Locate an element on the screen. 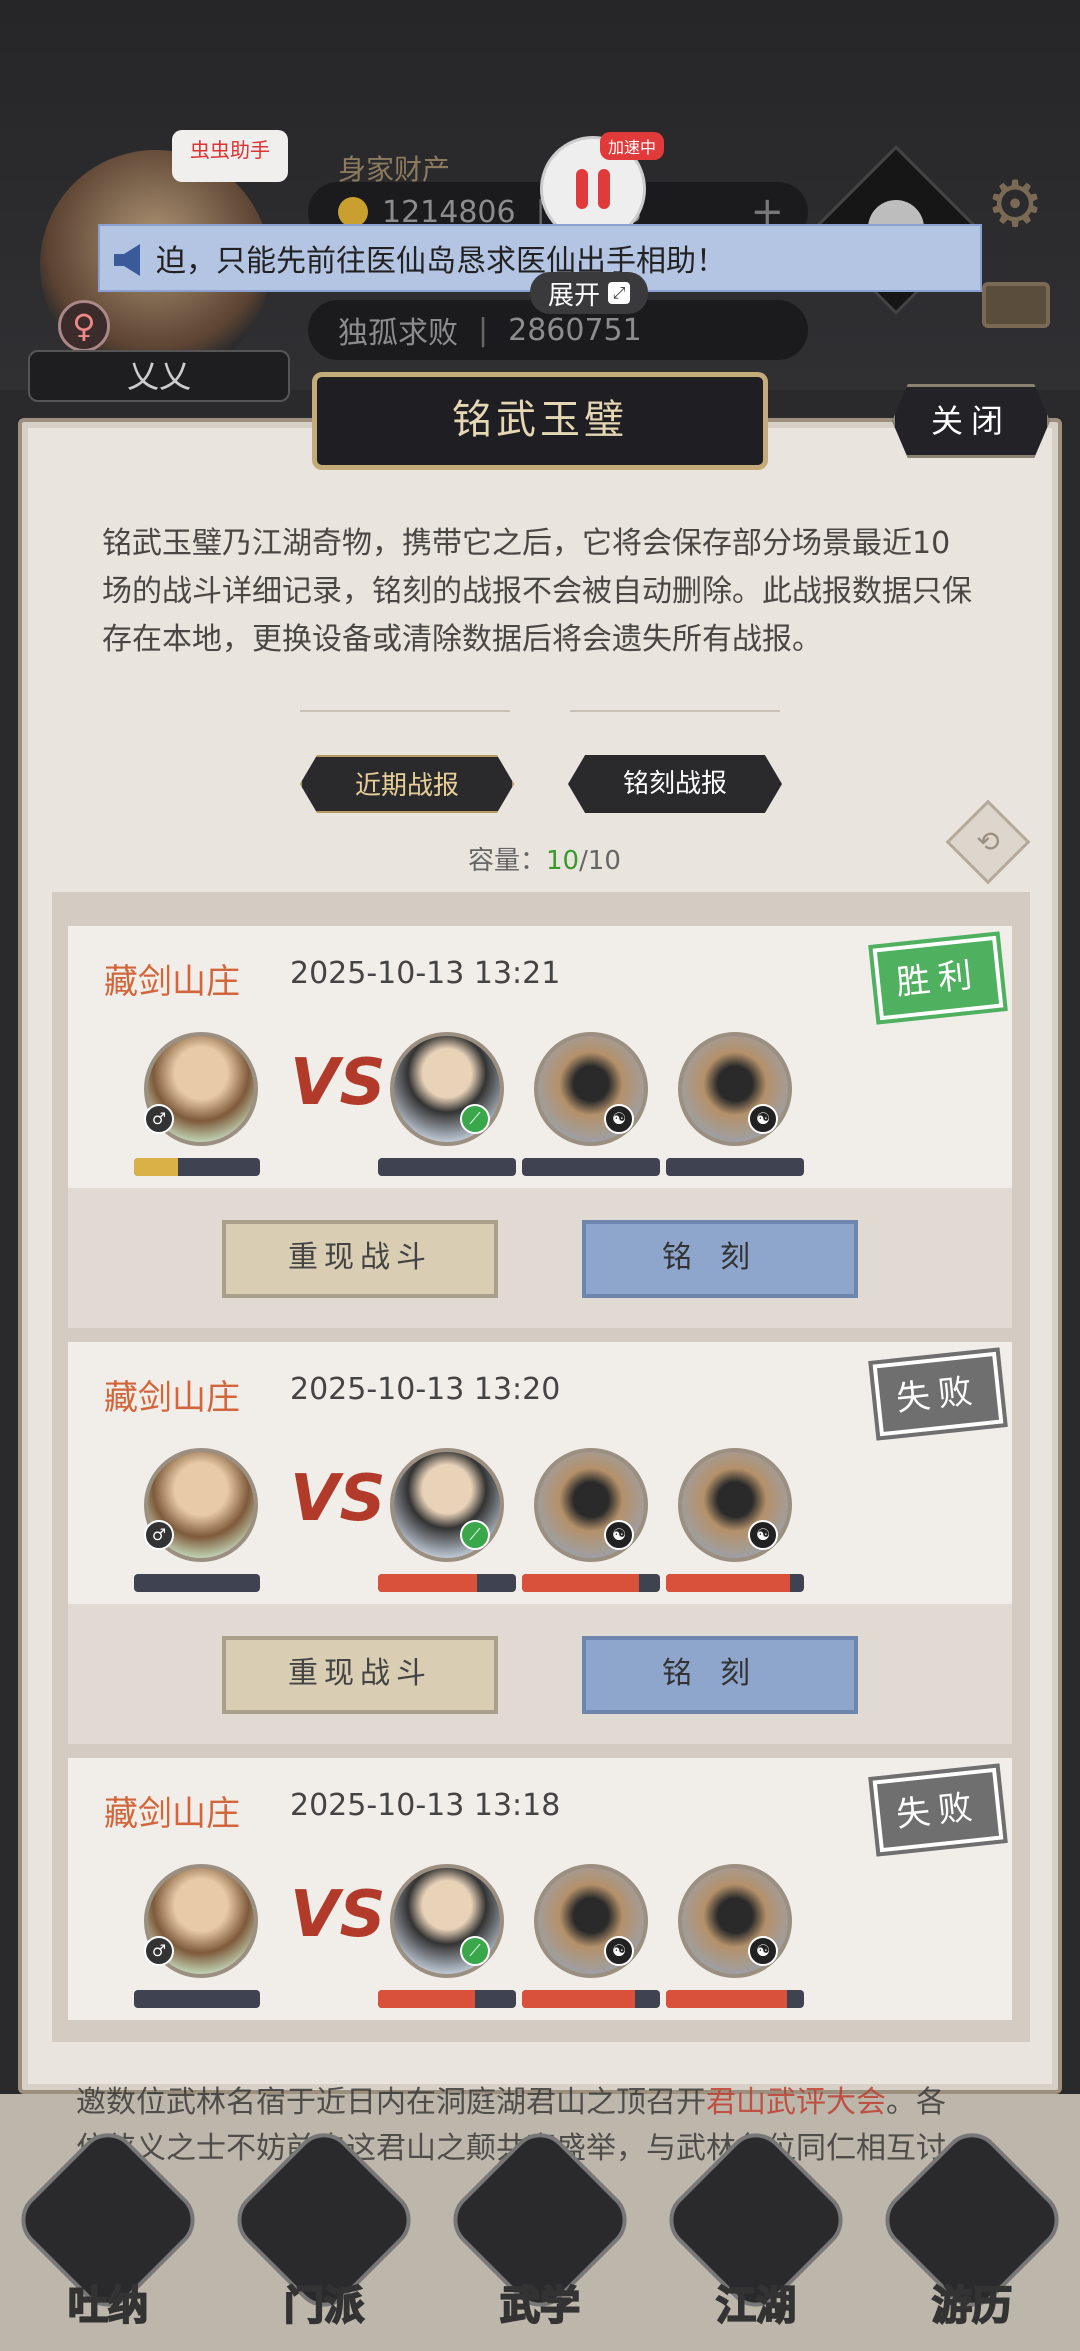  record-header: 藏剑山庄 2025-10-13 13:21 胜利 ♂ VS ⟋ ☯ ☯ is located at coordinates (540, 1057).